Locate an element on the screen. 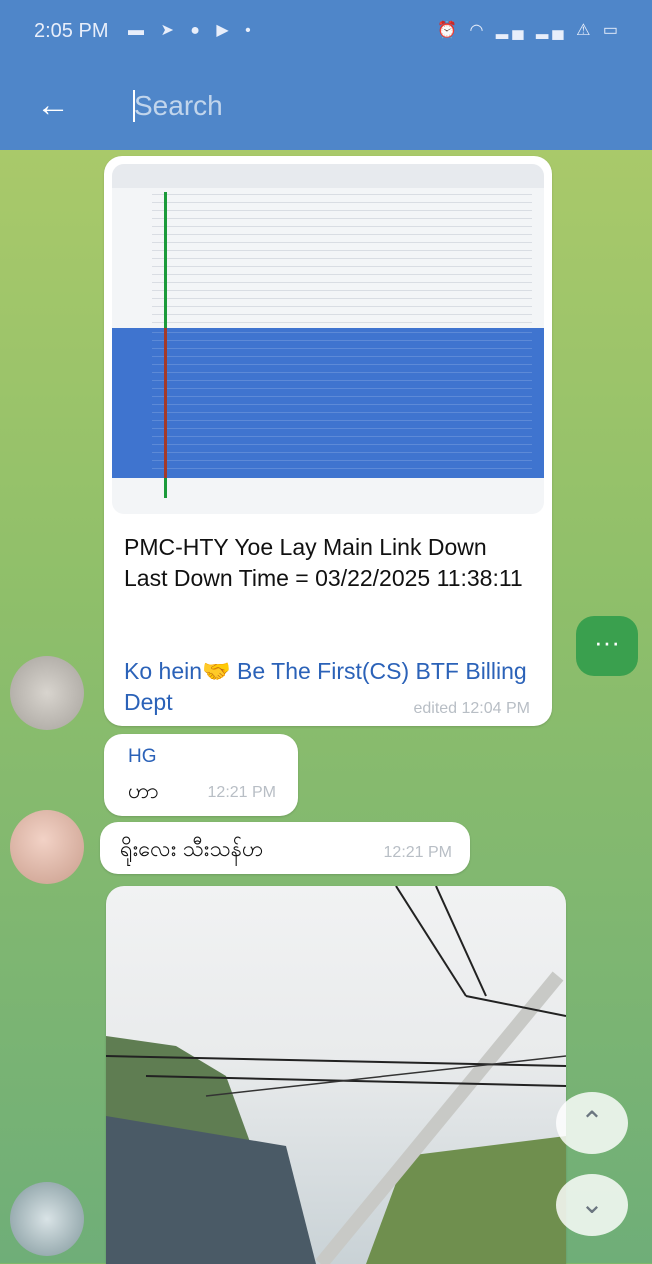 The width and height of the screenshot is (652, 1264). message-time: edited 12:04 PM is located at coordinates (471, 708).